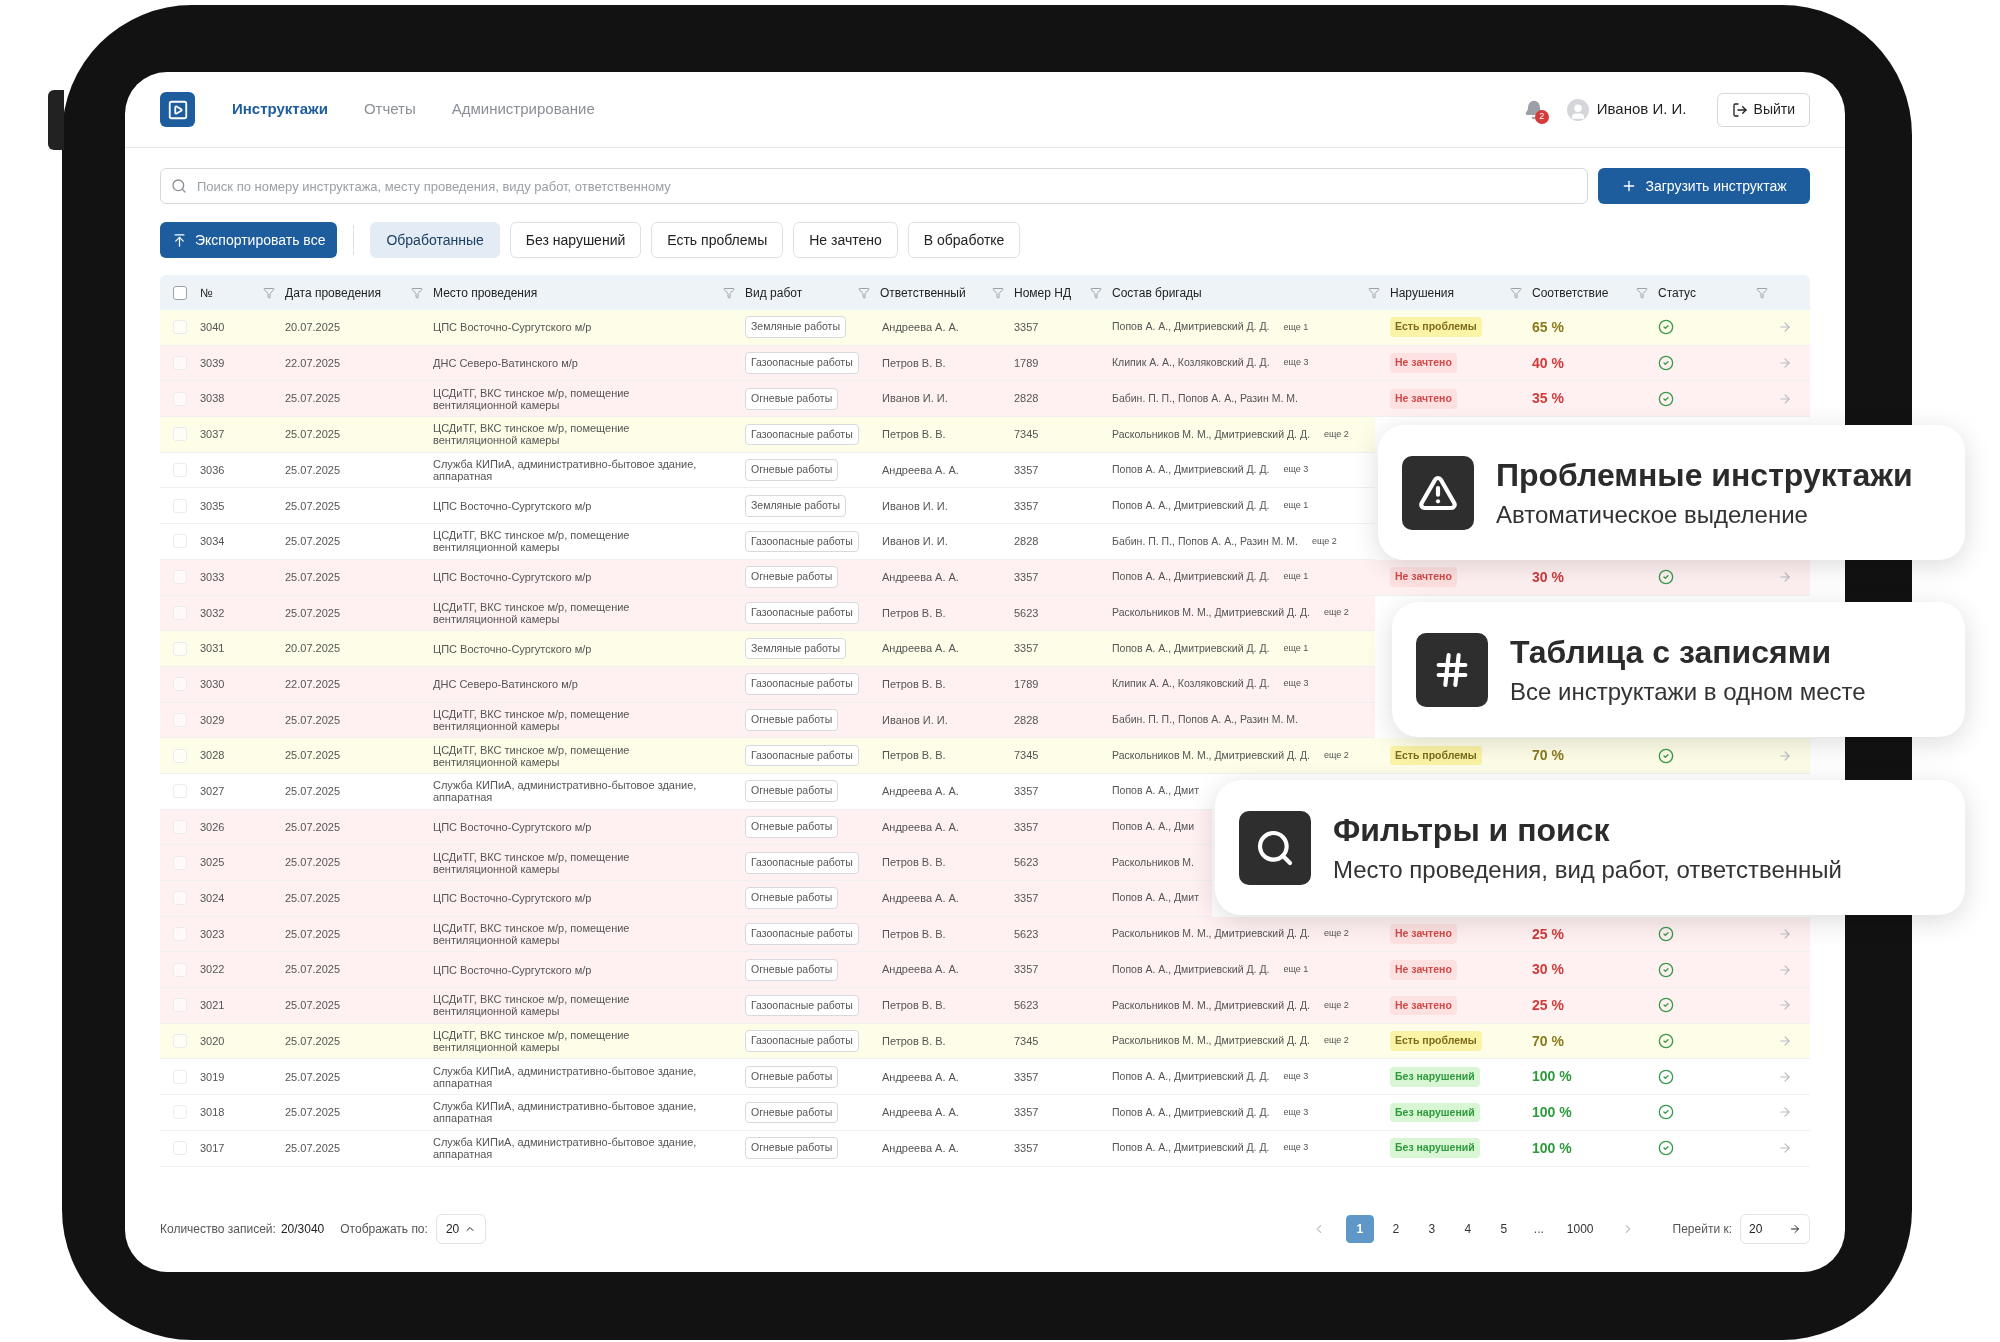 This screenshot has width=2000, height=1342. What do you see at coordinates (532, 719) in the screenshot?
I see `place-cell-text: ЦСДиТГ, ВКС тинское м/р, помещение вентиляционной камеры` at bounding box center [532, 719].